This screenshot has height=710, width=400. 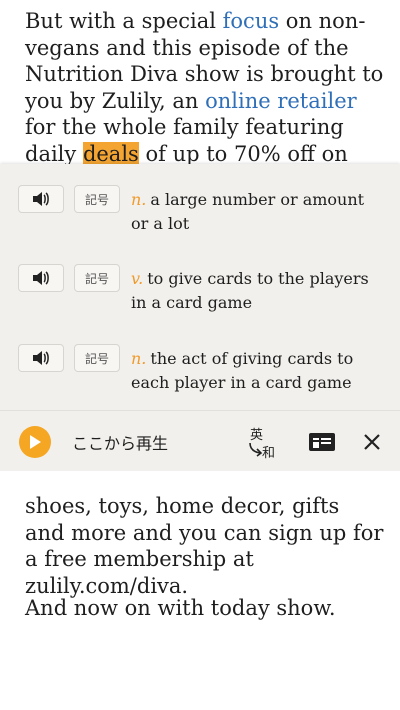 I want to click on definition-row: 記号 n. a large number or amount or a lot, so click(x=200, y=209).